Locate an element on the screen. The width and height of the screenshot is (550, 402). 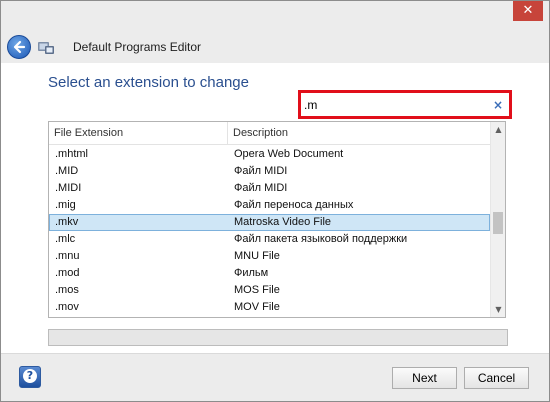
row-extension: .MIDI is located at coordinates (68, 188).